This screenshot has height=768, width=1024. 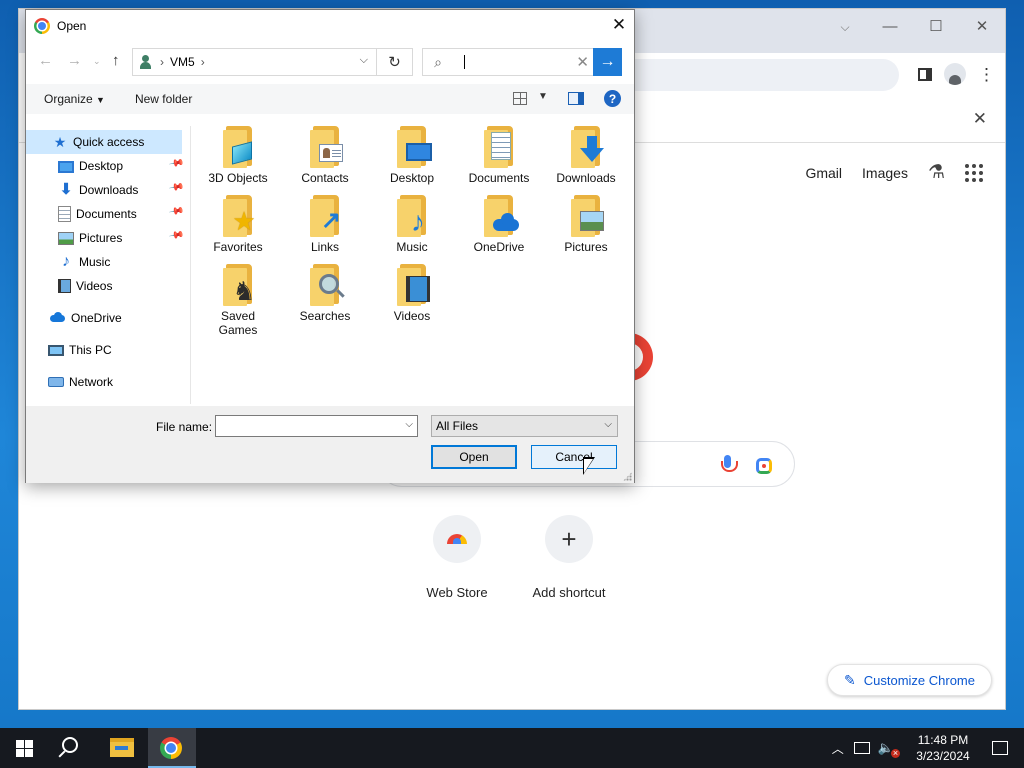 I want to click on customize-chrome-button: ✎ Customize Chrome, so click(x=909, y=680).